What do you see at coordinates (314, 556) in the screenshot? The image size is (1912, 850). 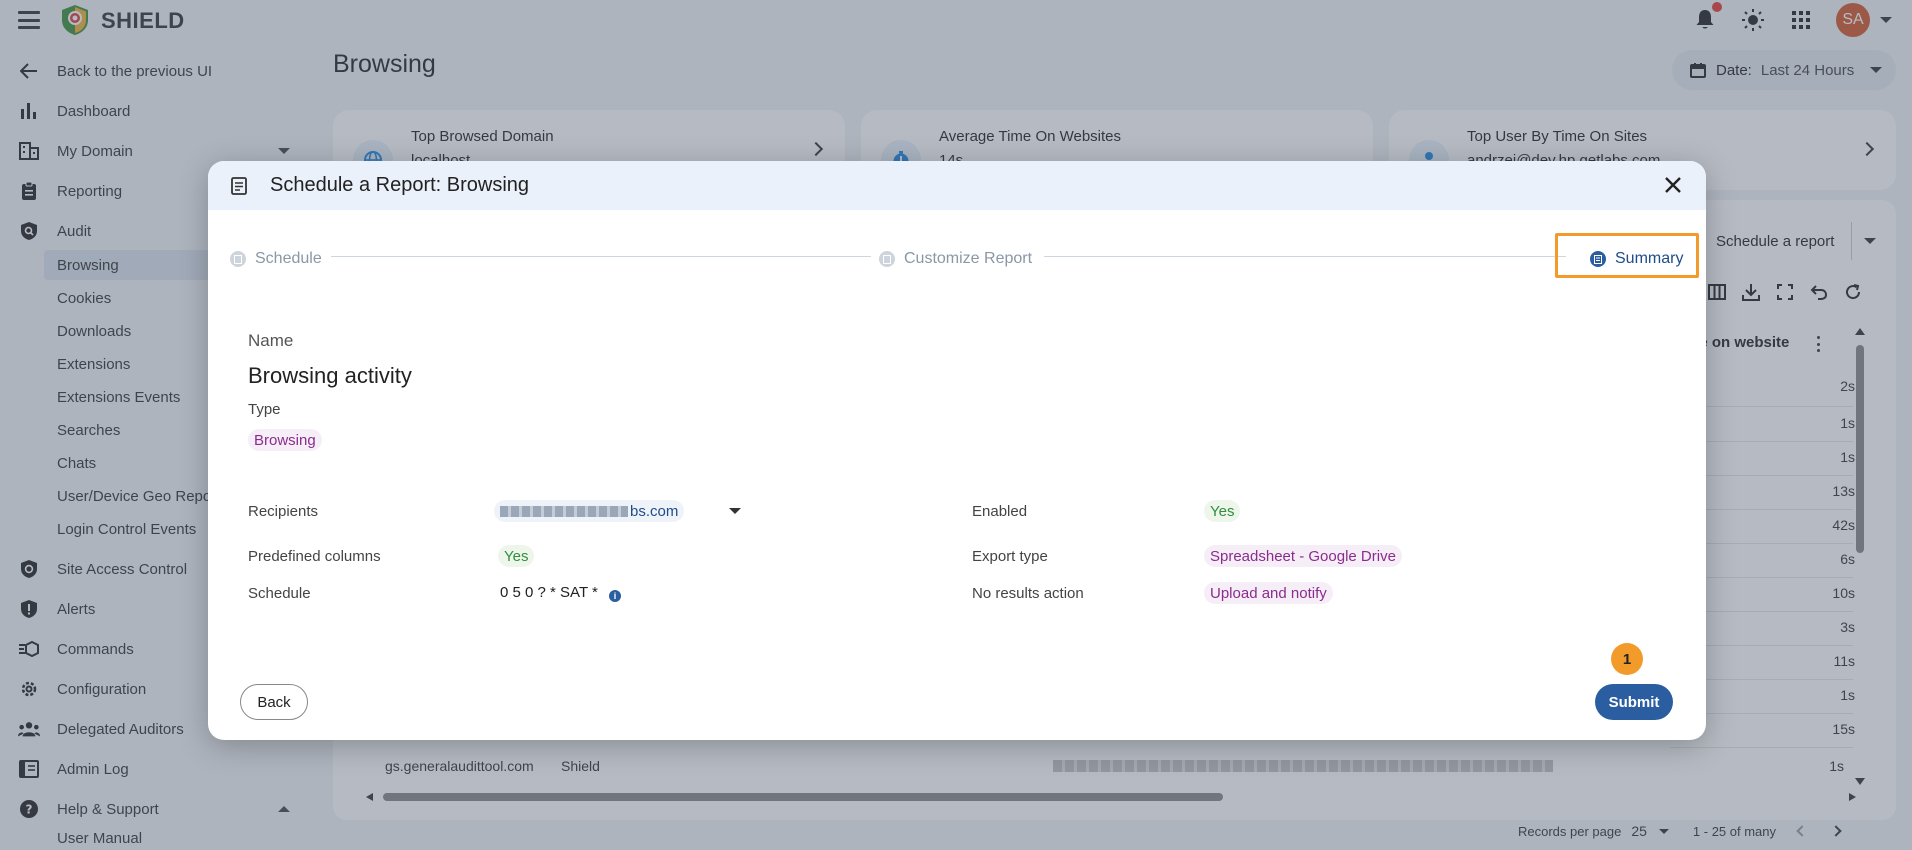 I see `predefined-columns-label: Predefined columns` at bounding box center [314, 556].